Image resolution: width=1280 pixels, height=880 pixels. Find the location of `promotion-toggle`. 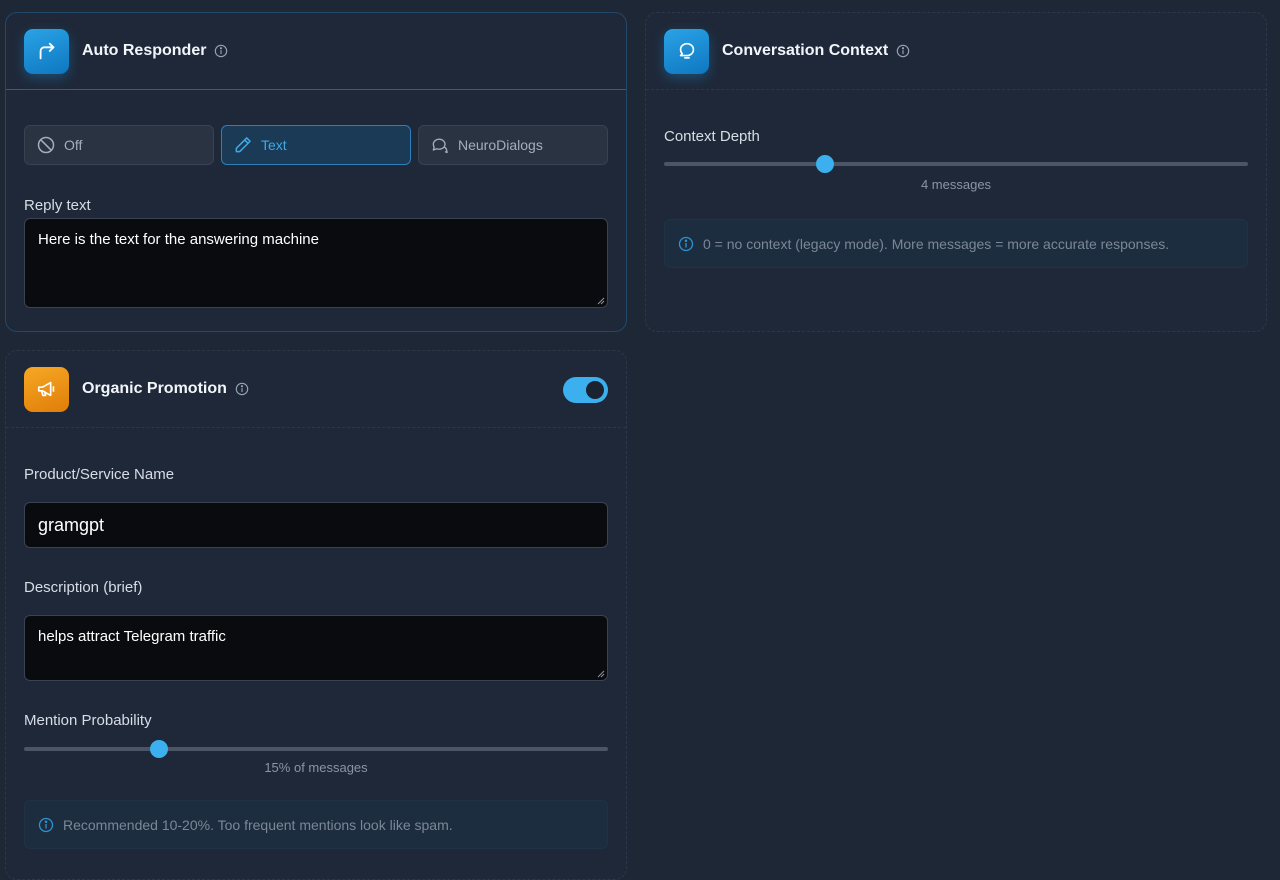

promotion-toggle is located at coordinates (585, 390).